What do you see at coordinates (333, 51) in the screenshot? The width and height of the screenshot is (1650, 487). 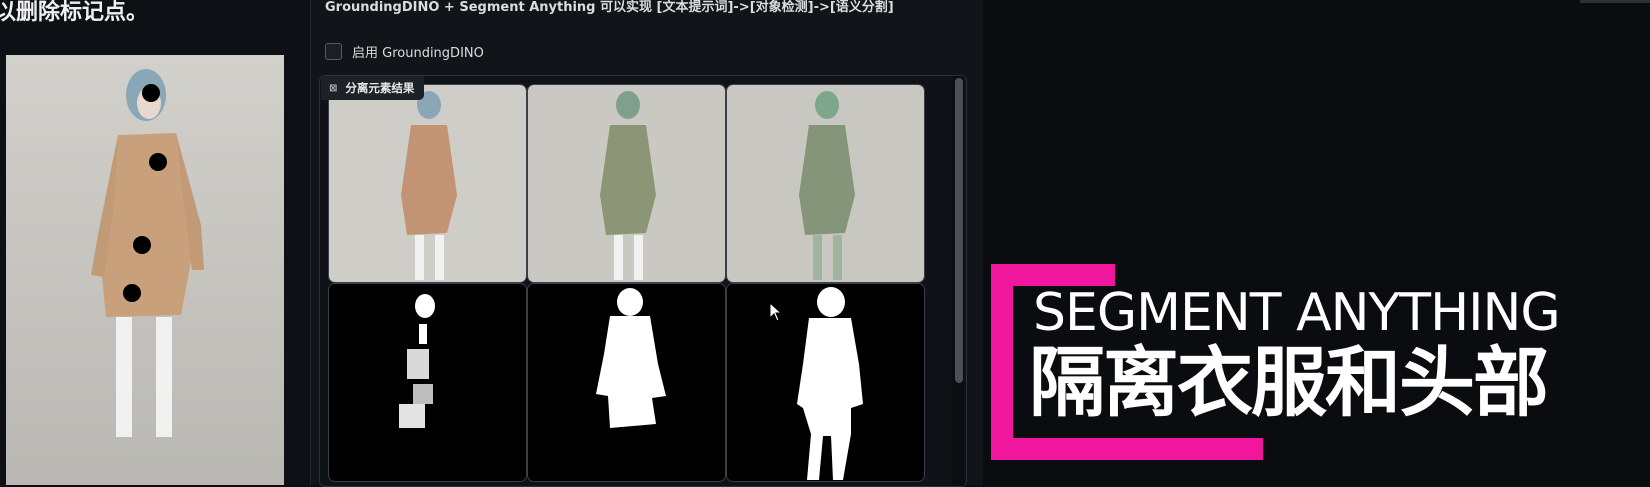 I see `grounding-dino-checkbox` at bounding box center [333, 51].